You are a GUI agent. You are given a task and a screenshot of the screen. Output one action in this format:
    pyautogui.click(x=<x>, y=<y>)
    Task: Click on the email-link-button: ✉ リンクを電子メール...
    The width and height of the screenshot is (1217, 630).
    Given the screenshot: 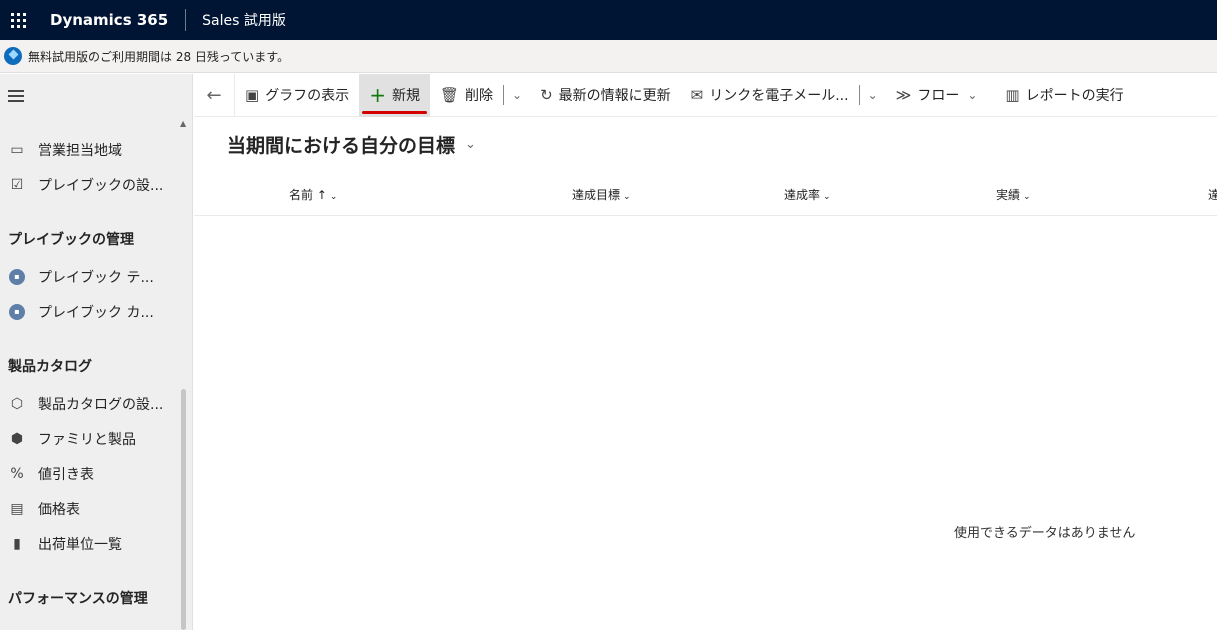 What is the action you would take?
    pyautogui.click(x=770, y=95)
    